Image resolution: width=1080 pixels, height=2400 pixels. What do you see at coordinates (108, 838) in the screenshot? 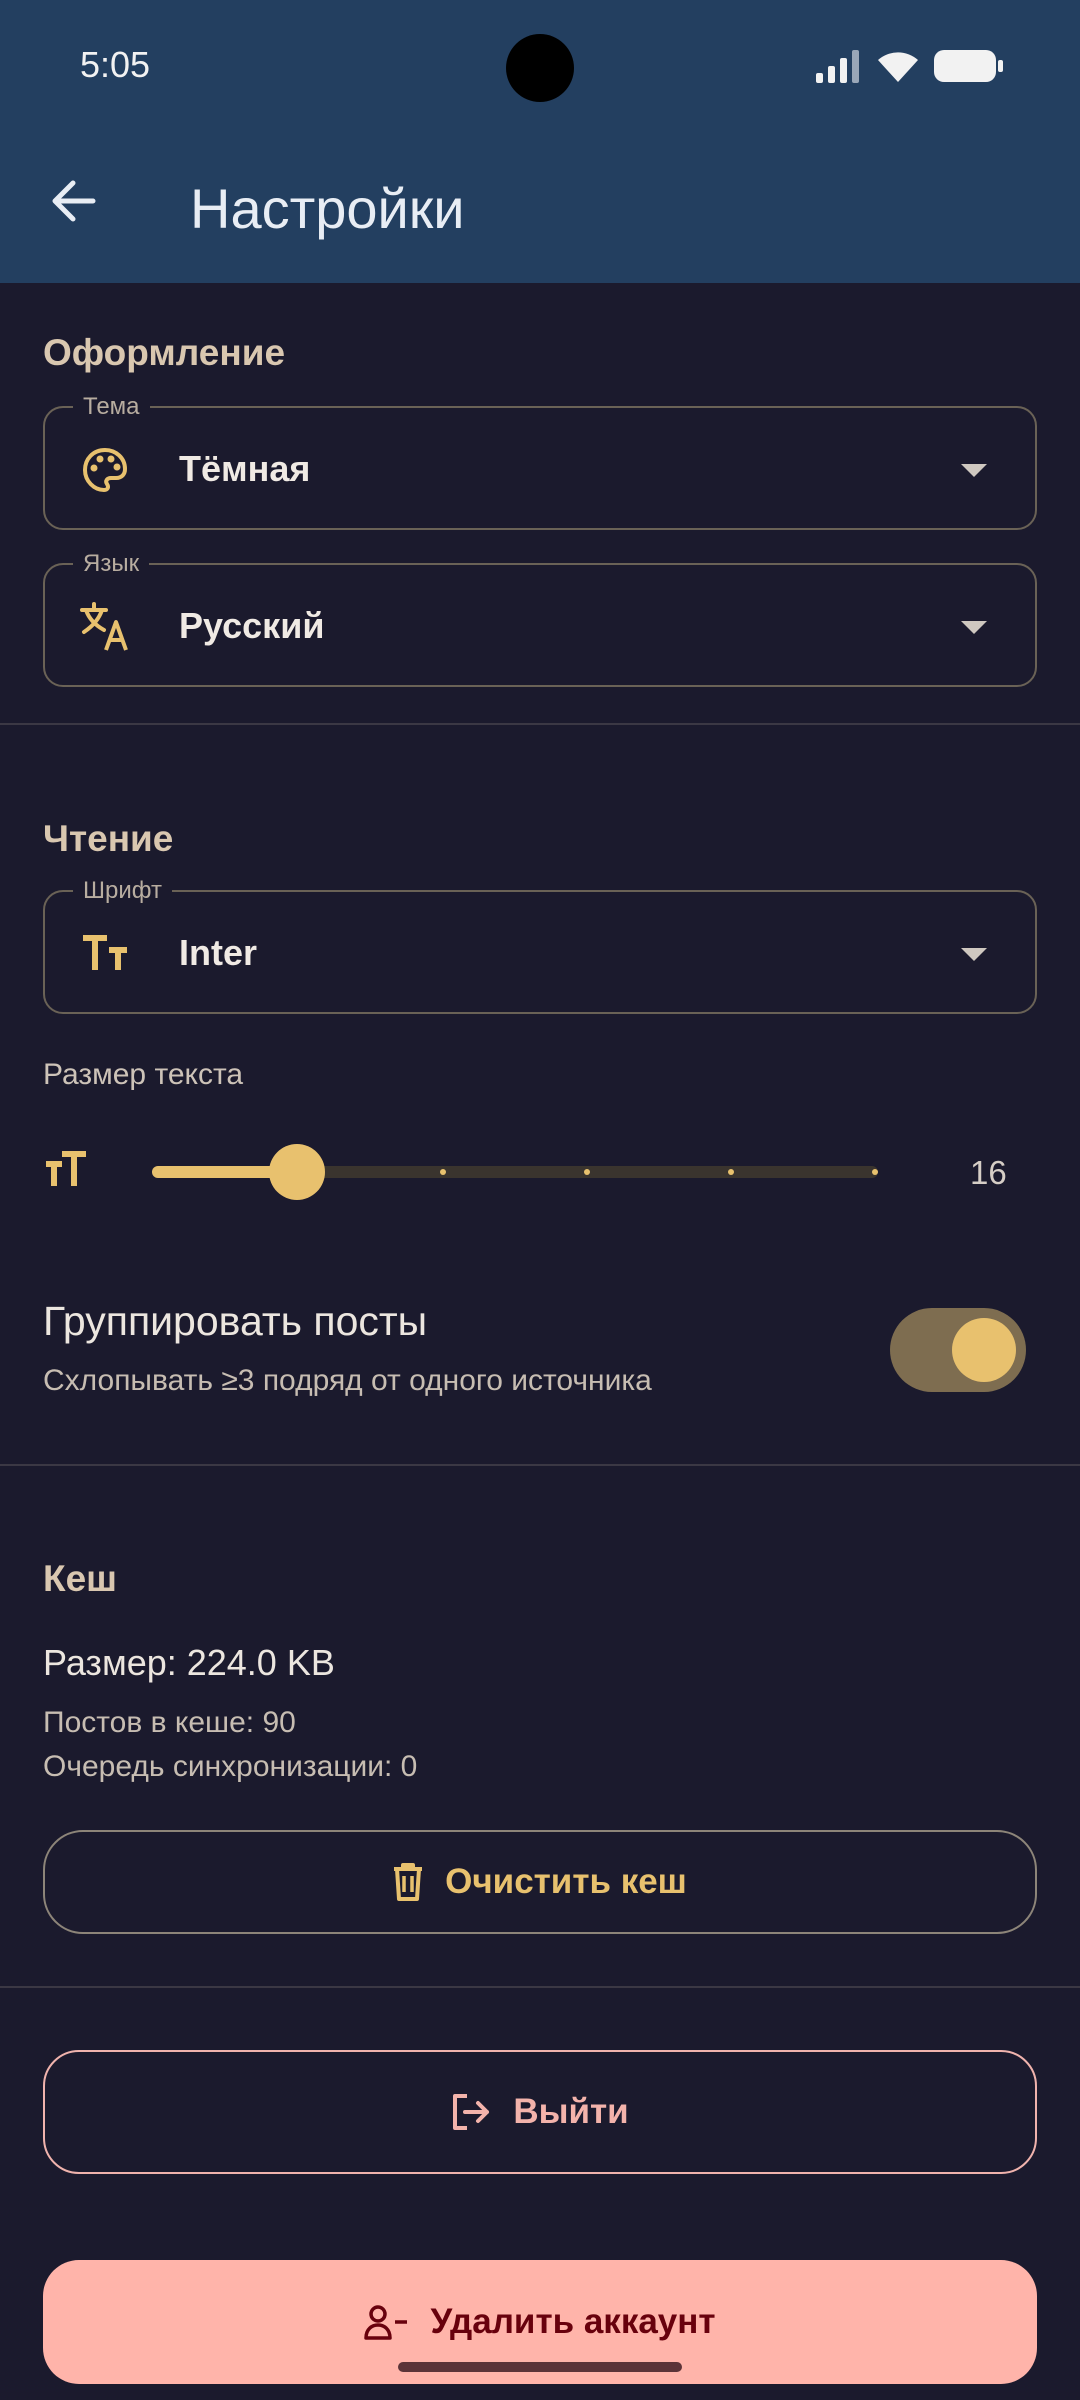
I see `section-title-reading: Чтение` at bounding box center [108, 838].